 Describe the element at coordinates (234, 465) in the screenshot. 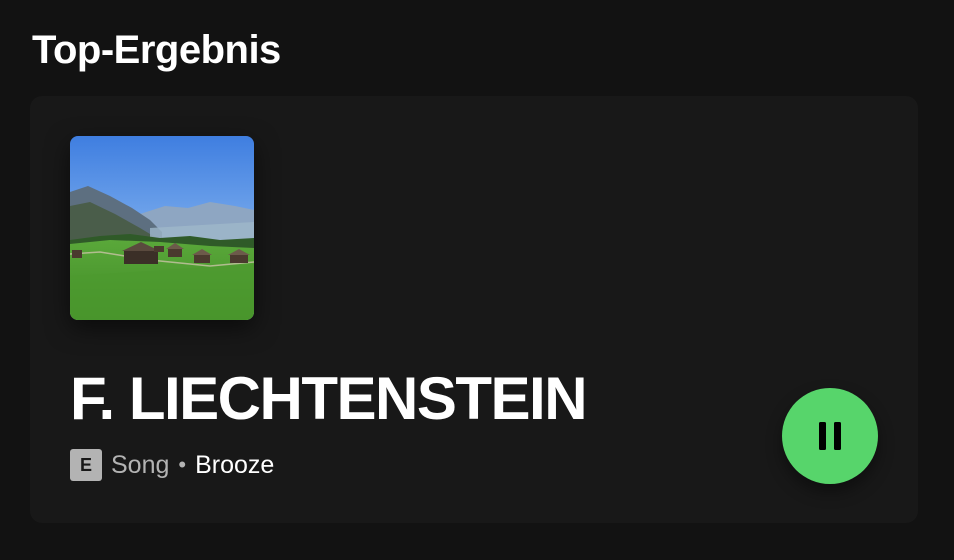

I see `artist-link: Brooze` at that location.